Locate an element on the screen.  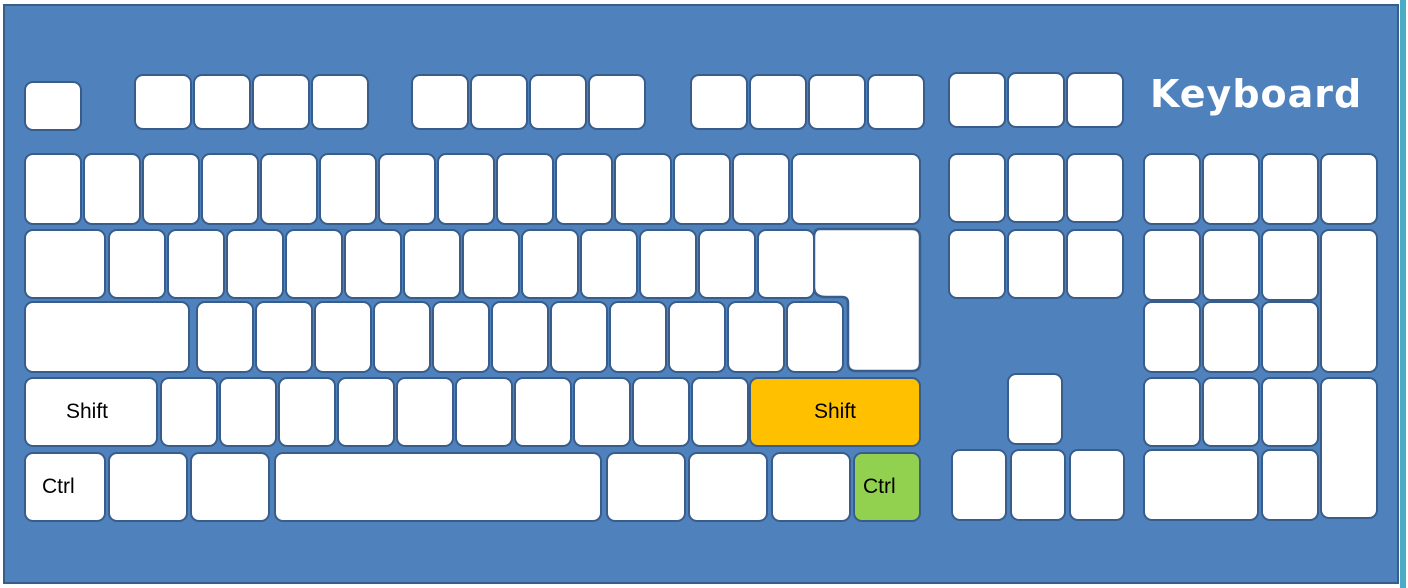
right-alt-key is located at coordinates (646, 487).